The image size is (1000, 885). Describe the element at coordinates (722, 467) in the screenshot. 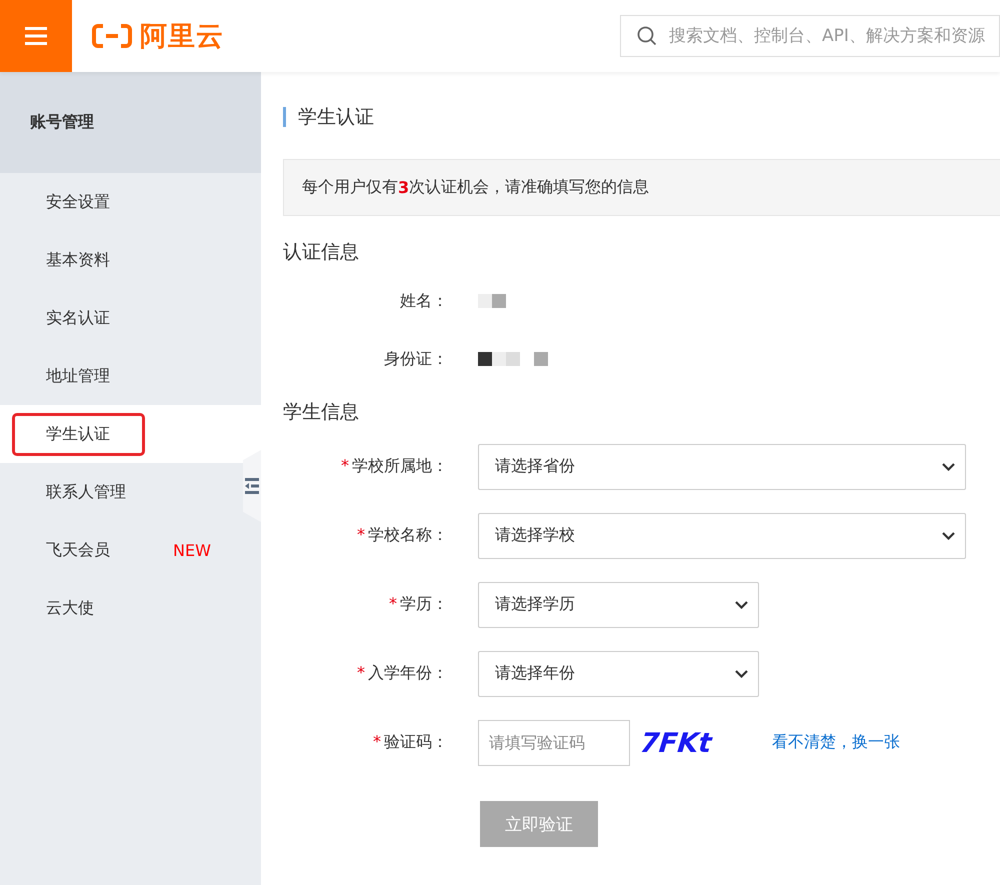

I see `select-field: 请选择省份` at that location.